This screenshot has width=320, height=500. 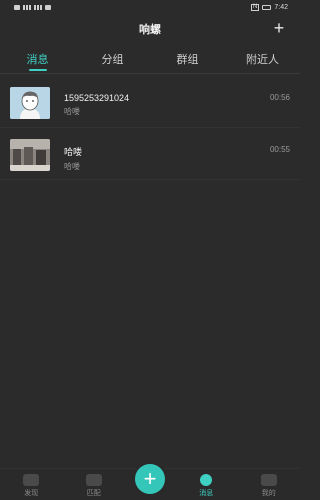 I want to click on discover-icon, so click(x=31, y=480).